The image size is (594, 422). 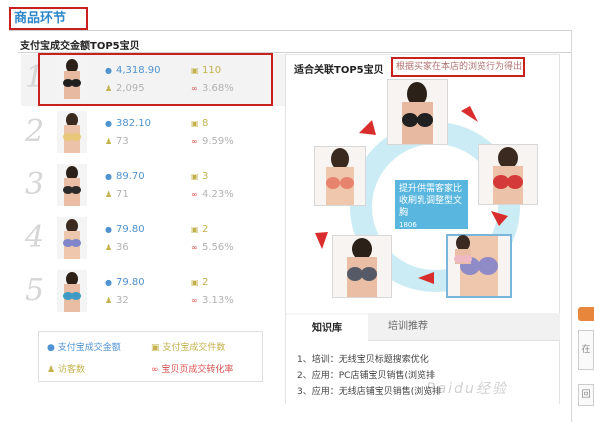 What do you see at coordinates (366, 374) in the screenshot?
I see `tip-link: 2、应用：PC店铺宝贝销售(浏览排` at bounding box center [366, 374].